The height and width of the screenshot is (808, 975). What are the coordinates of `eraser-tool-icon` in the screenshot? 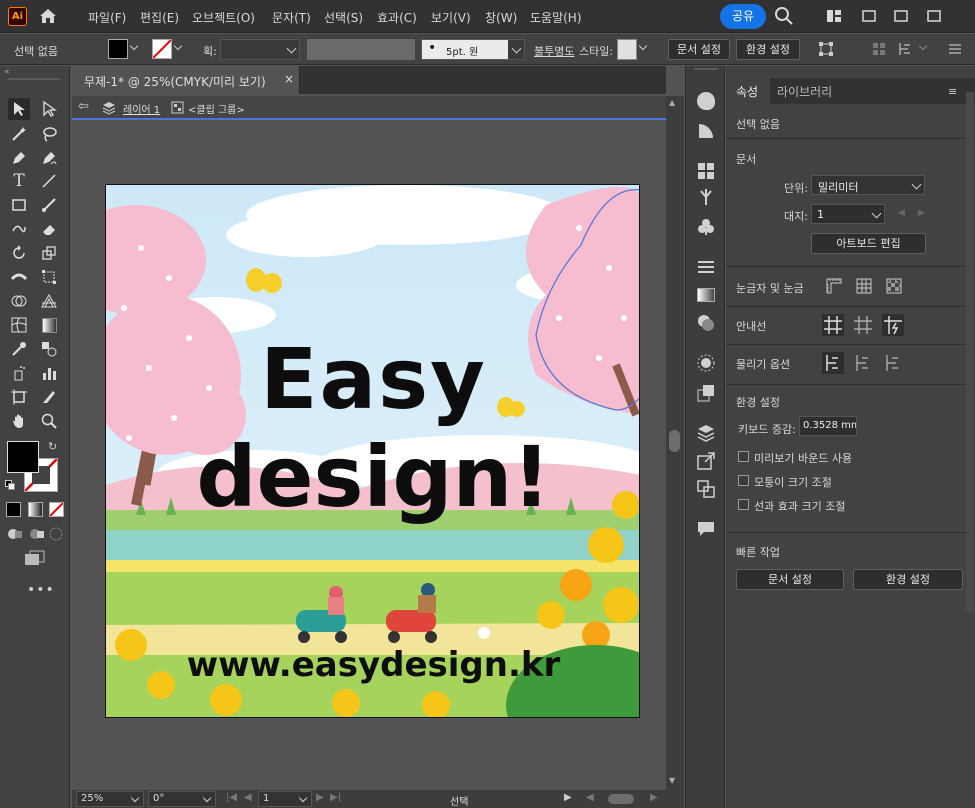 It's located at (49, 229).